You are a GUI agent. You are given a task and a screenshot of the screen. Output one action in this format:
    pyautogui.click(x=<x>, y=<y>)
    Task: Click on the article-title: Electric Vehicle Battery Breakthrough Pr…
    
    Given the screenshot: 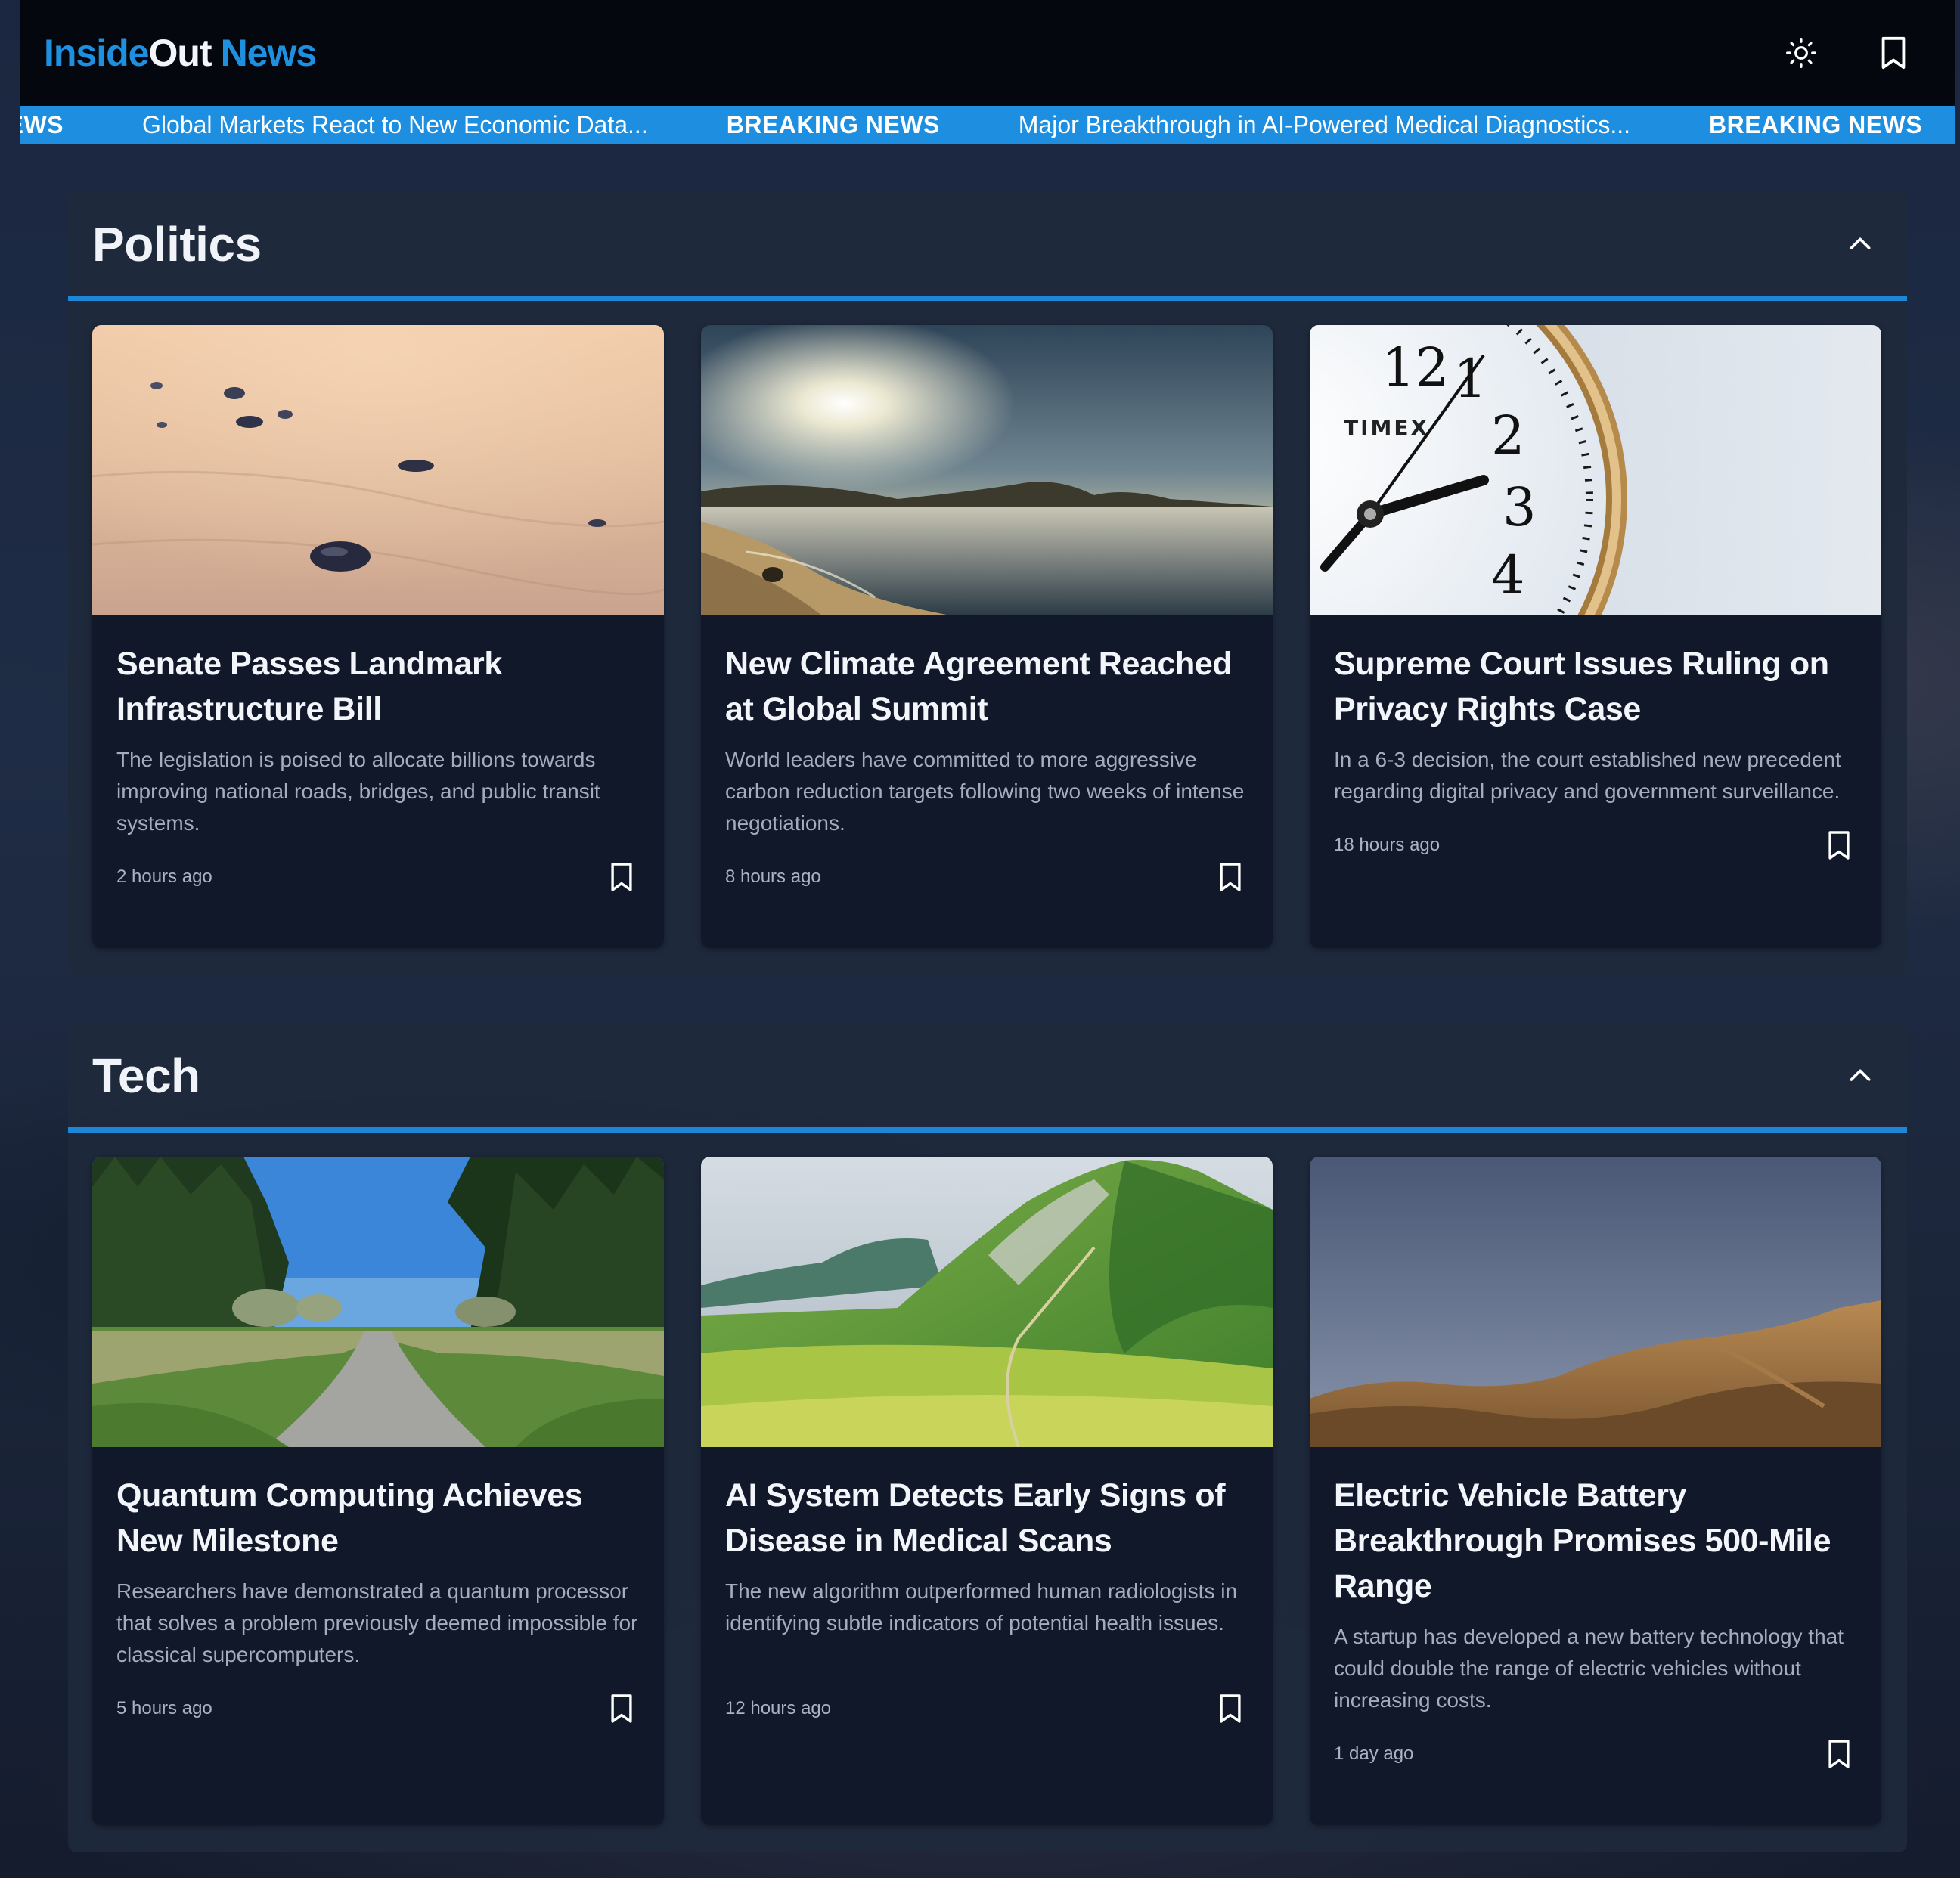 What is the action you would take?
    pyautogui.click(x=1596, y=1541)
    